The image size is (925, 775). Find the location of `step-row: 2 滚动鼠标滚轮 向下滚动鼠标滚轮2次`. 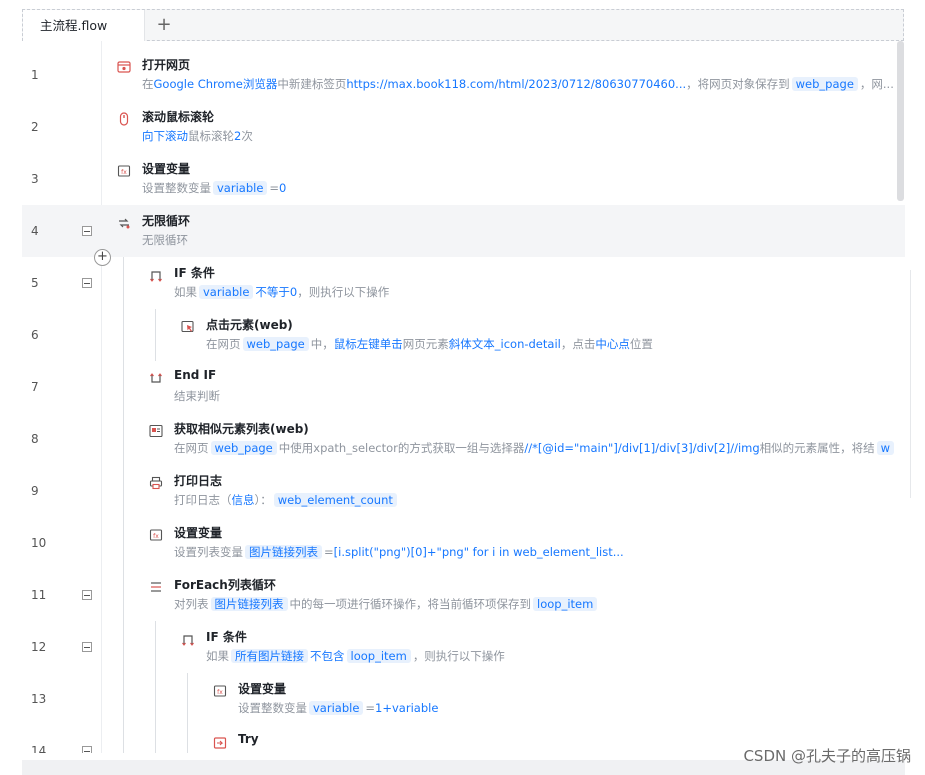

step-row: 2 滚动鼠标滚轮 向下滚动鼠标滚轮2次 is located at coordinates (463, 127).